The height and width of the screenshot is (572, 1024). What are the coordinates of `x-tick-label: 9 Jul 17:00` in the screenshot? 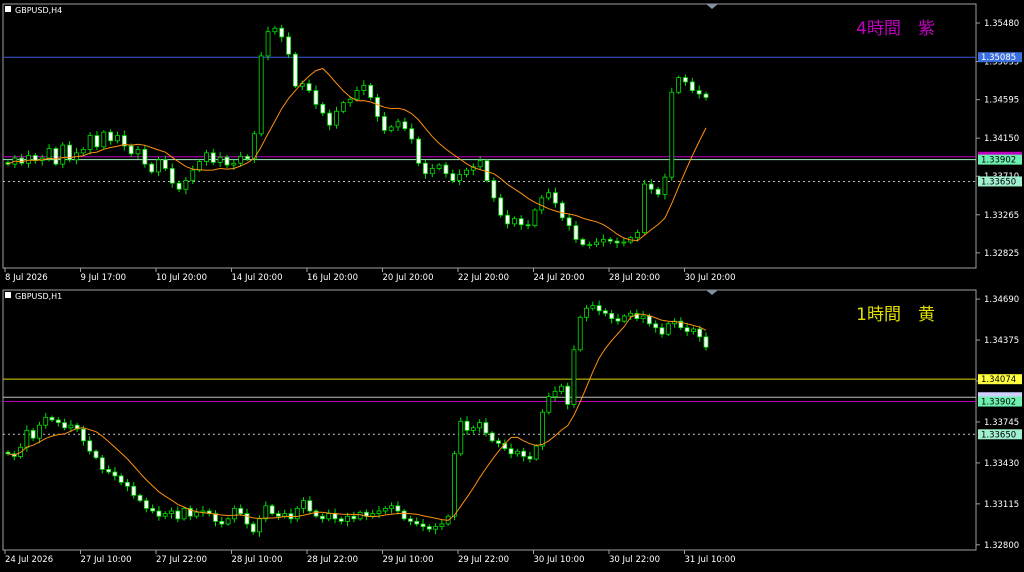 It's located at (104, 278).